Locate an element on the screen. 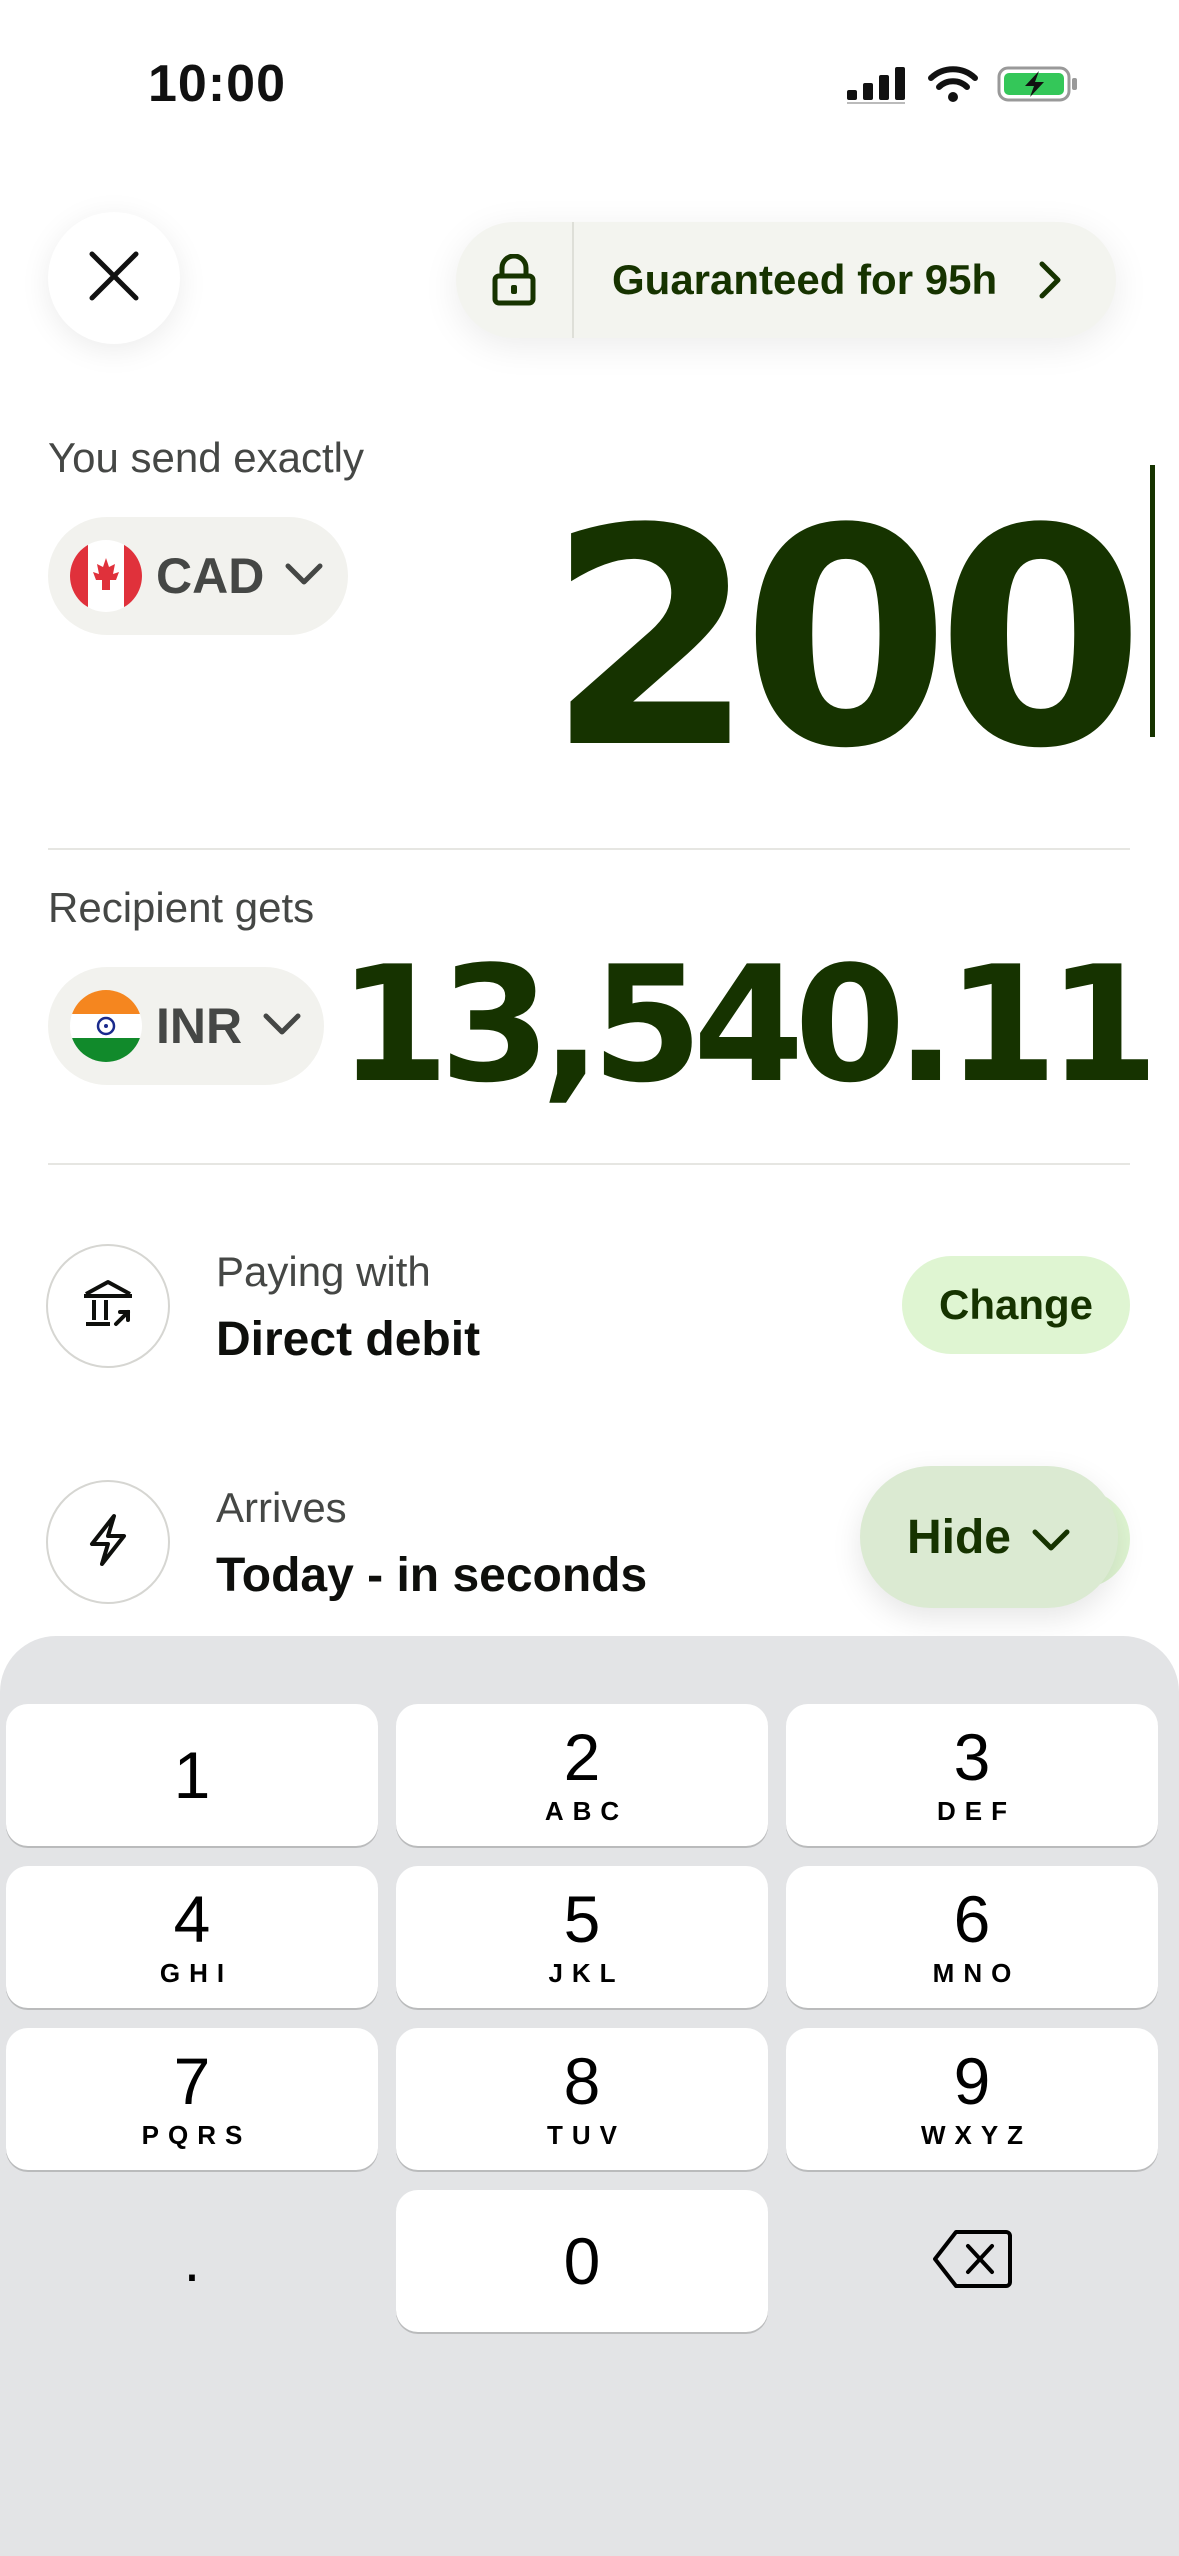 The height and width of the screenshot is (2556, 1179). bank-icon is located at coordinates (108, 1306).